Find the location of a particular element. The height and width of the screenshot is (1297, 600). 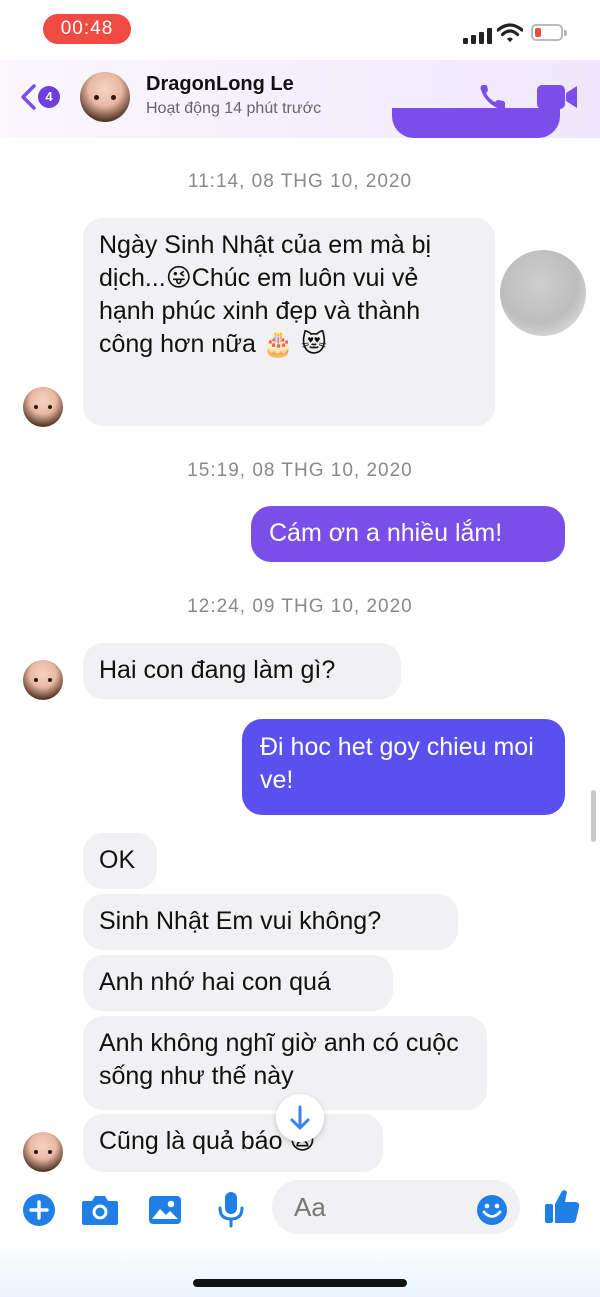

status-time: 00:48 is located at coordinates (87, 29).